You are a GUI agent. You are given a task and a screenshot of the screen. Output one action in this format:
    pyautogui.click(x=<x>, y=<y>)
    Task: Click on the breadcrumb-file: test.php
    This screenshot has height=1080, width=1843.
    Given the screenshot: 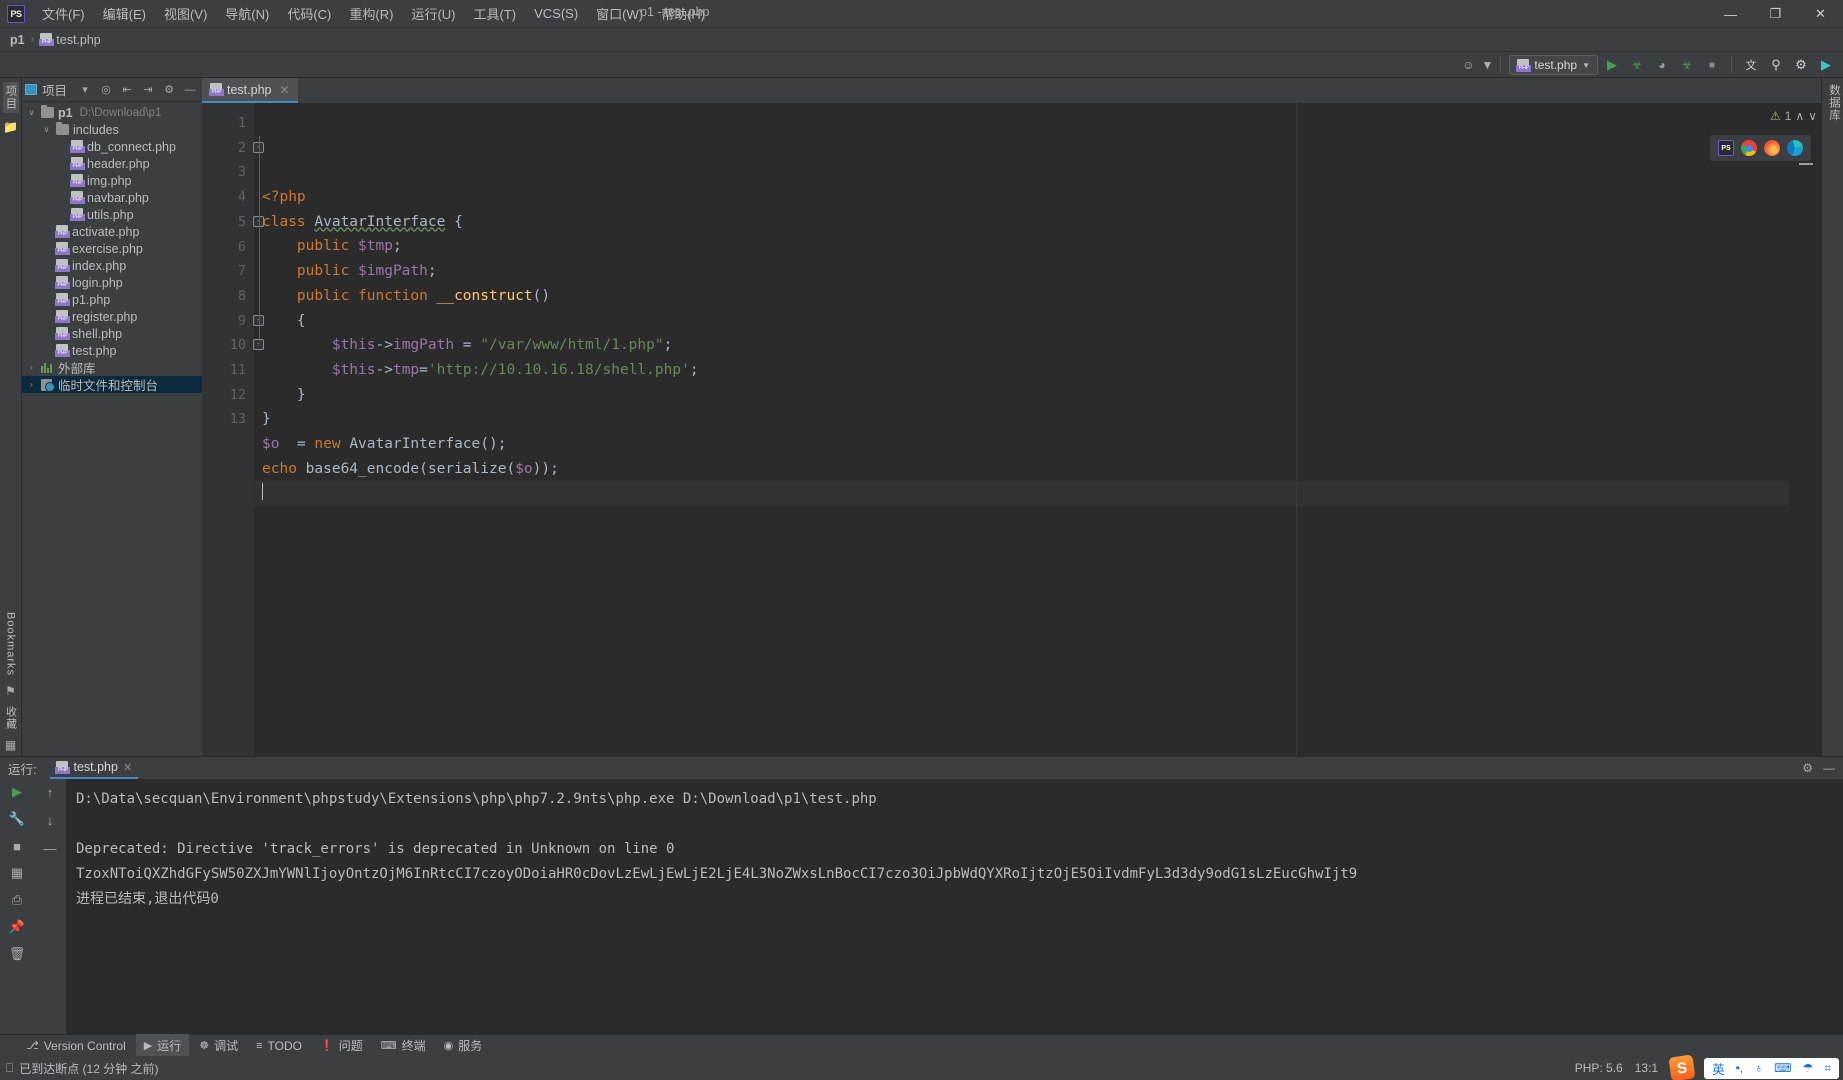 What is the action you would take?
    pyautogui.click(x=78, y=40)
    